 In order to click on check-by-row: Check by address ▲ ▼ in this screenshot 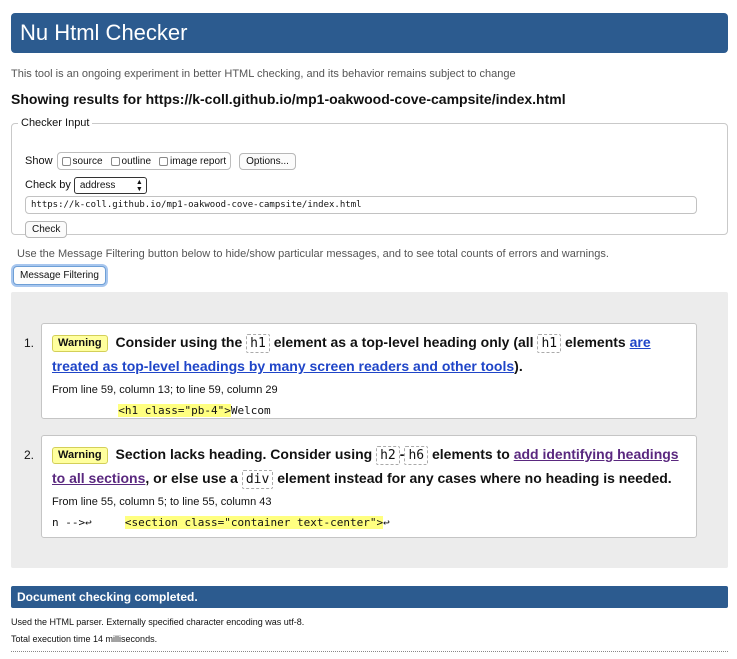, I will do `click(86, 185)`.